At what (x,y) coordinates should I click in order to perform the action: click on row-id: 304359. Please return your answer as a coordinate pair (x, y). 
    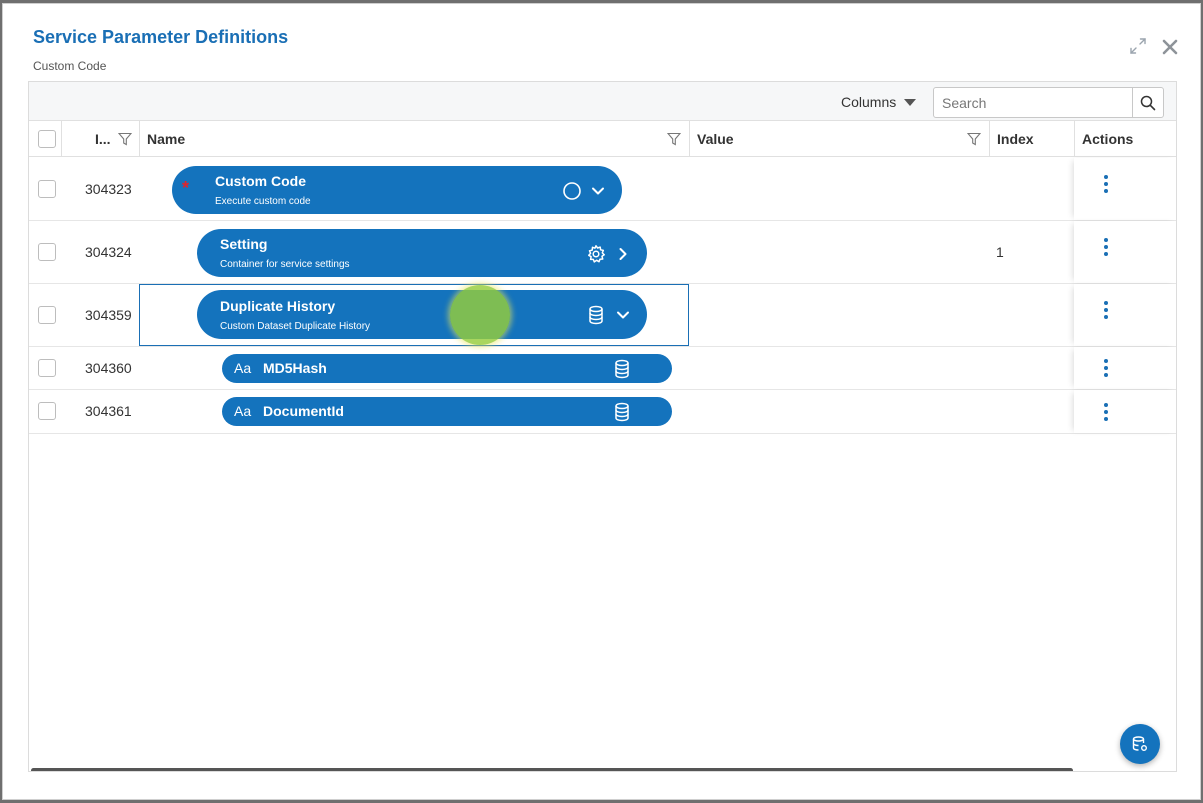
    Looking at the image, I should click on (108, 315).